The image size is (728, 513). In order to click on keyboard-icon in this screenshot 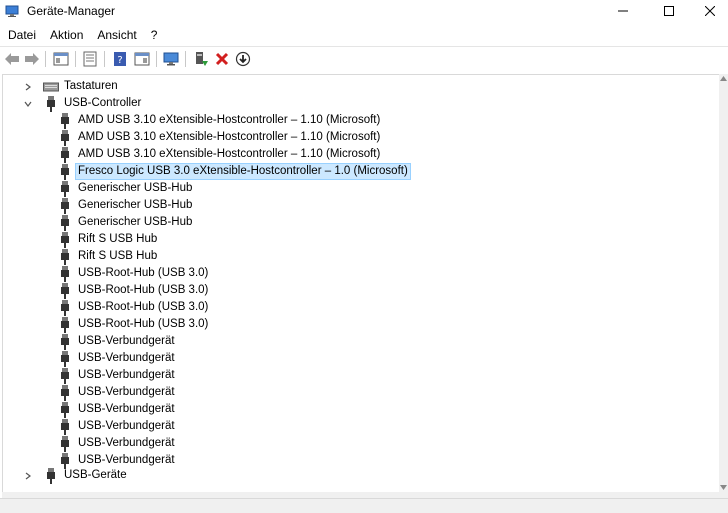, I will do `click(51, 87)`.